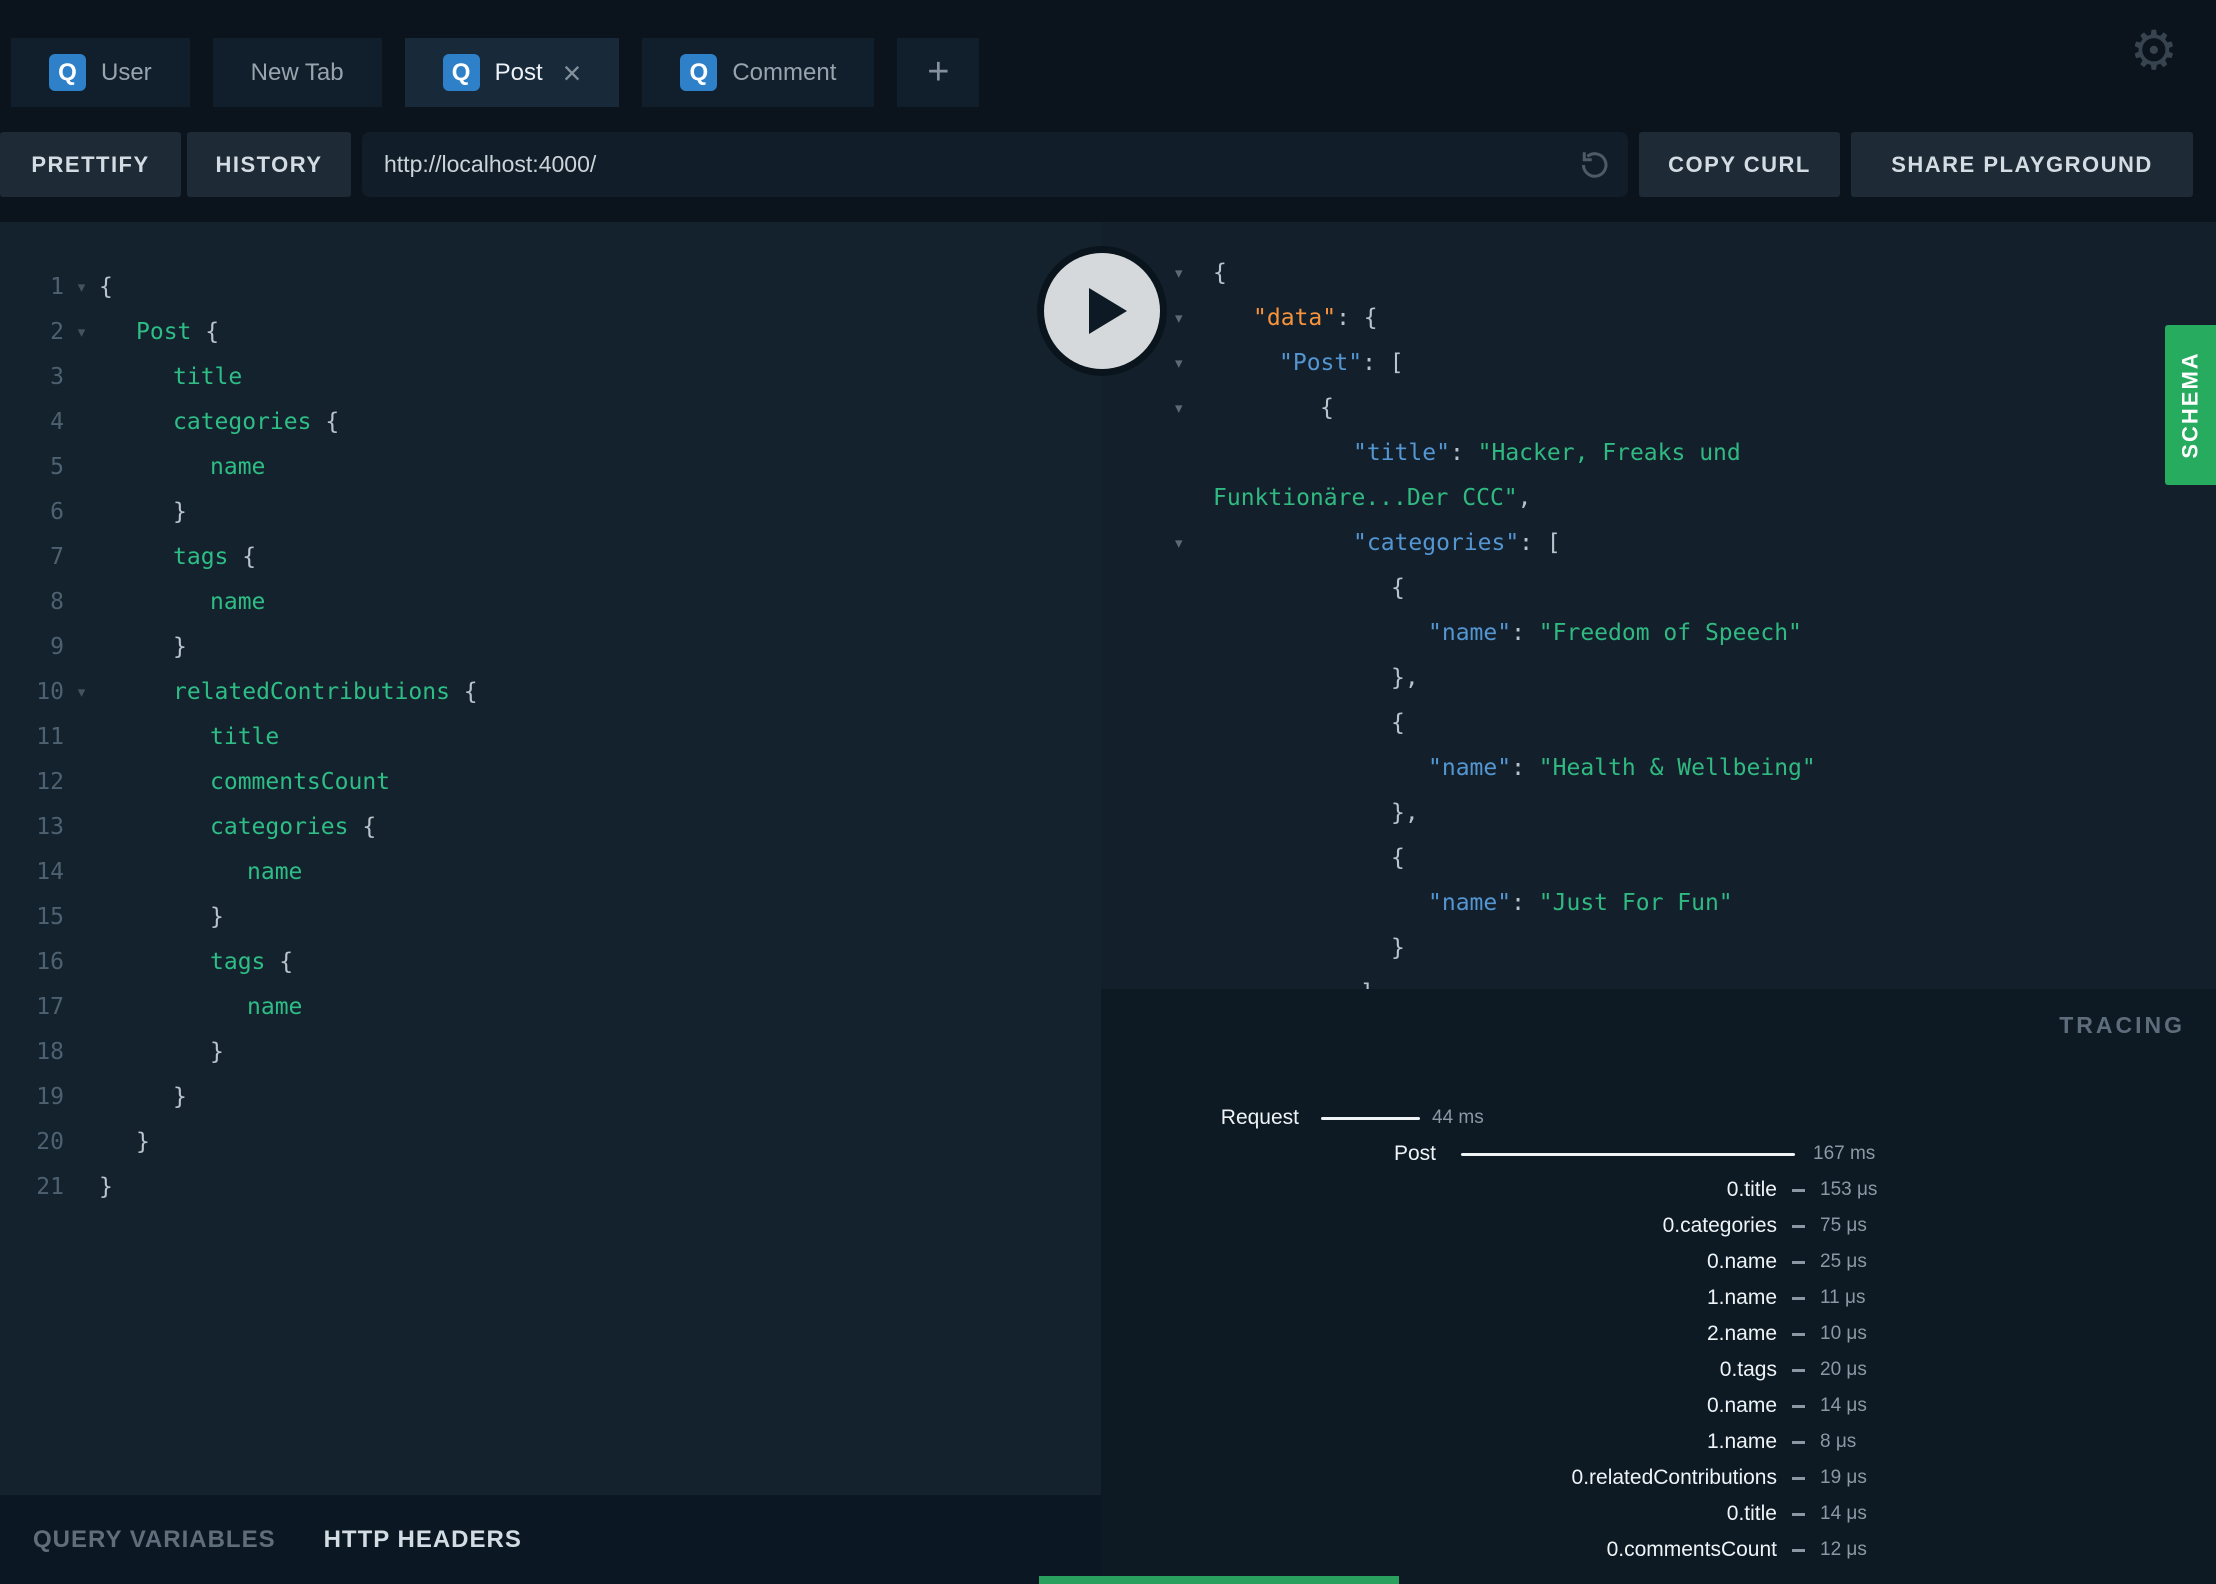 The width and height of the screenshot is (2216, 1584). Describe the element at coordinates (512, 72) in the screenshot. I see `tab-post: Q Post ×` at that location.